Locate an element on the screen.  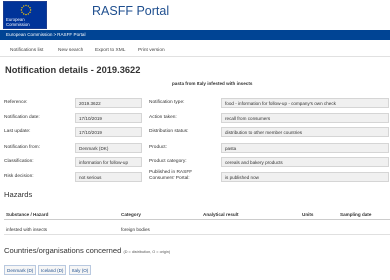
country-iceland-button: Iceland (D) is located at coordinates (52, 270).